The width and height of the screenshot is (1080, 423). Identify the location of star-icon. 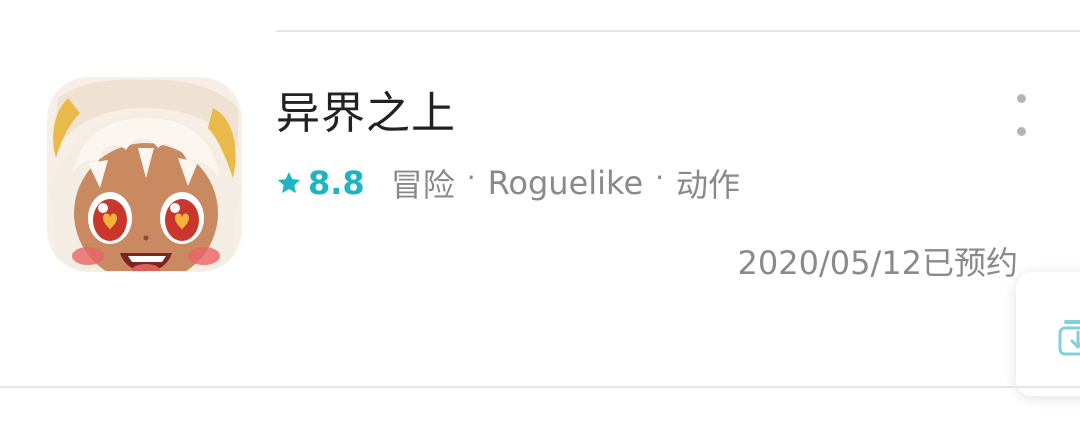
(289, 183).